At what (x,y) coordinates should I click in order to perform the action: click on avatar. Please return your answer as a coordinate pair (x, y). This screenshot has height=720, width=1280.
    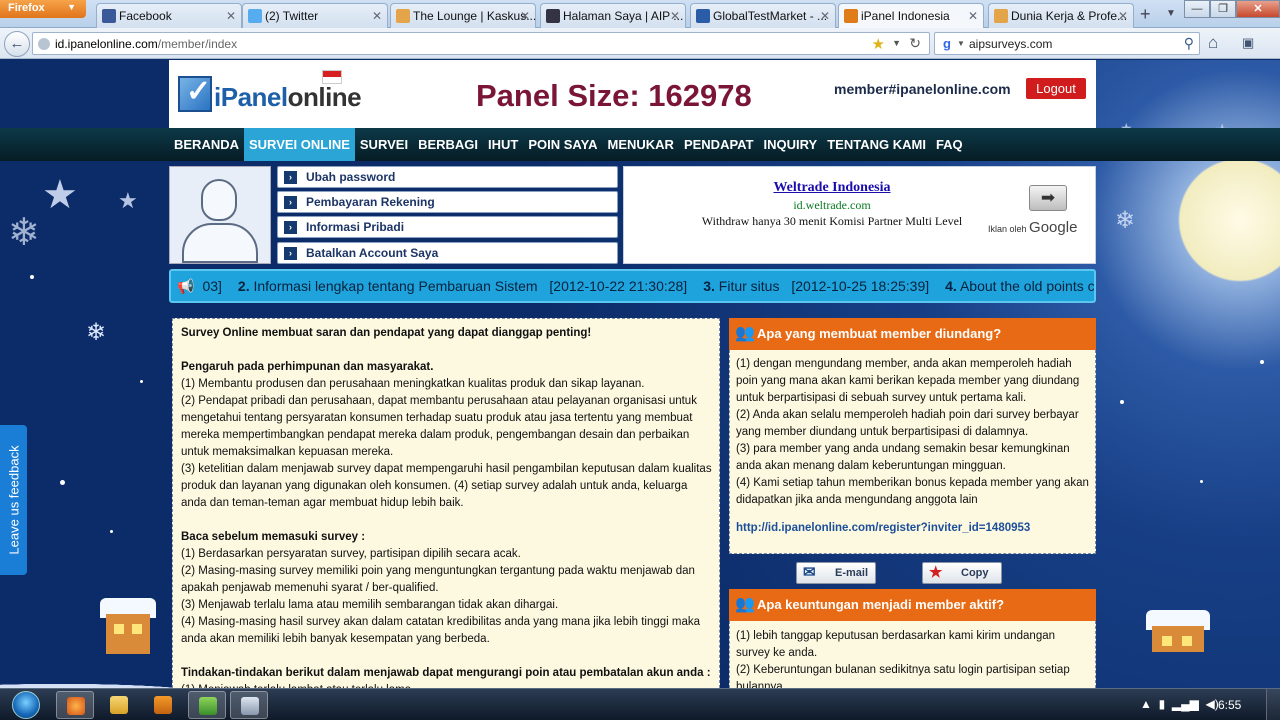
    Looking at the image, I should click on (220, 215).